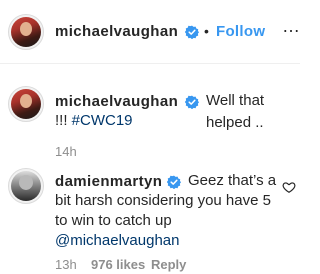 This screenshot has height=274, width=320. I want to click on caption-username: michaelvaughan, so click(116, 101).